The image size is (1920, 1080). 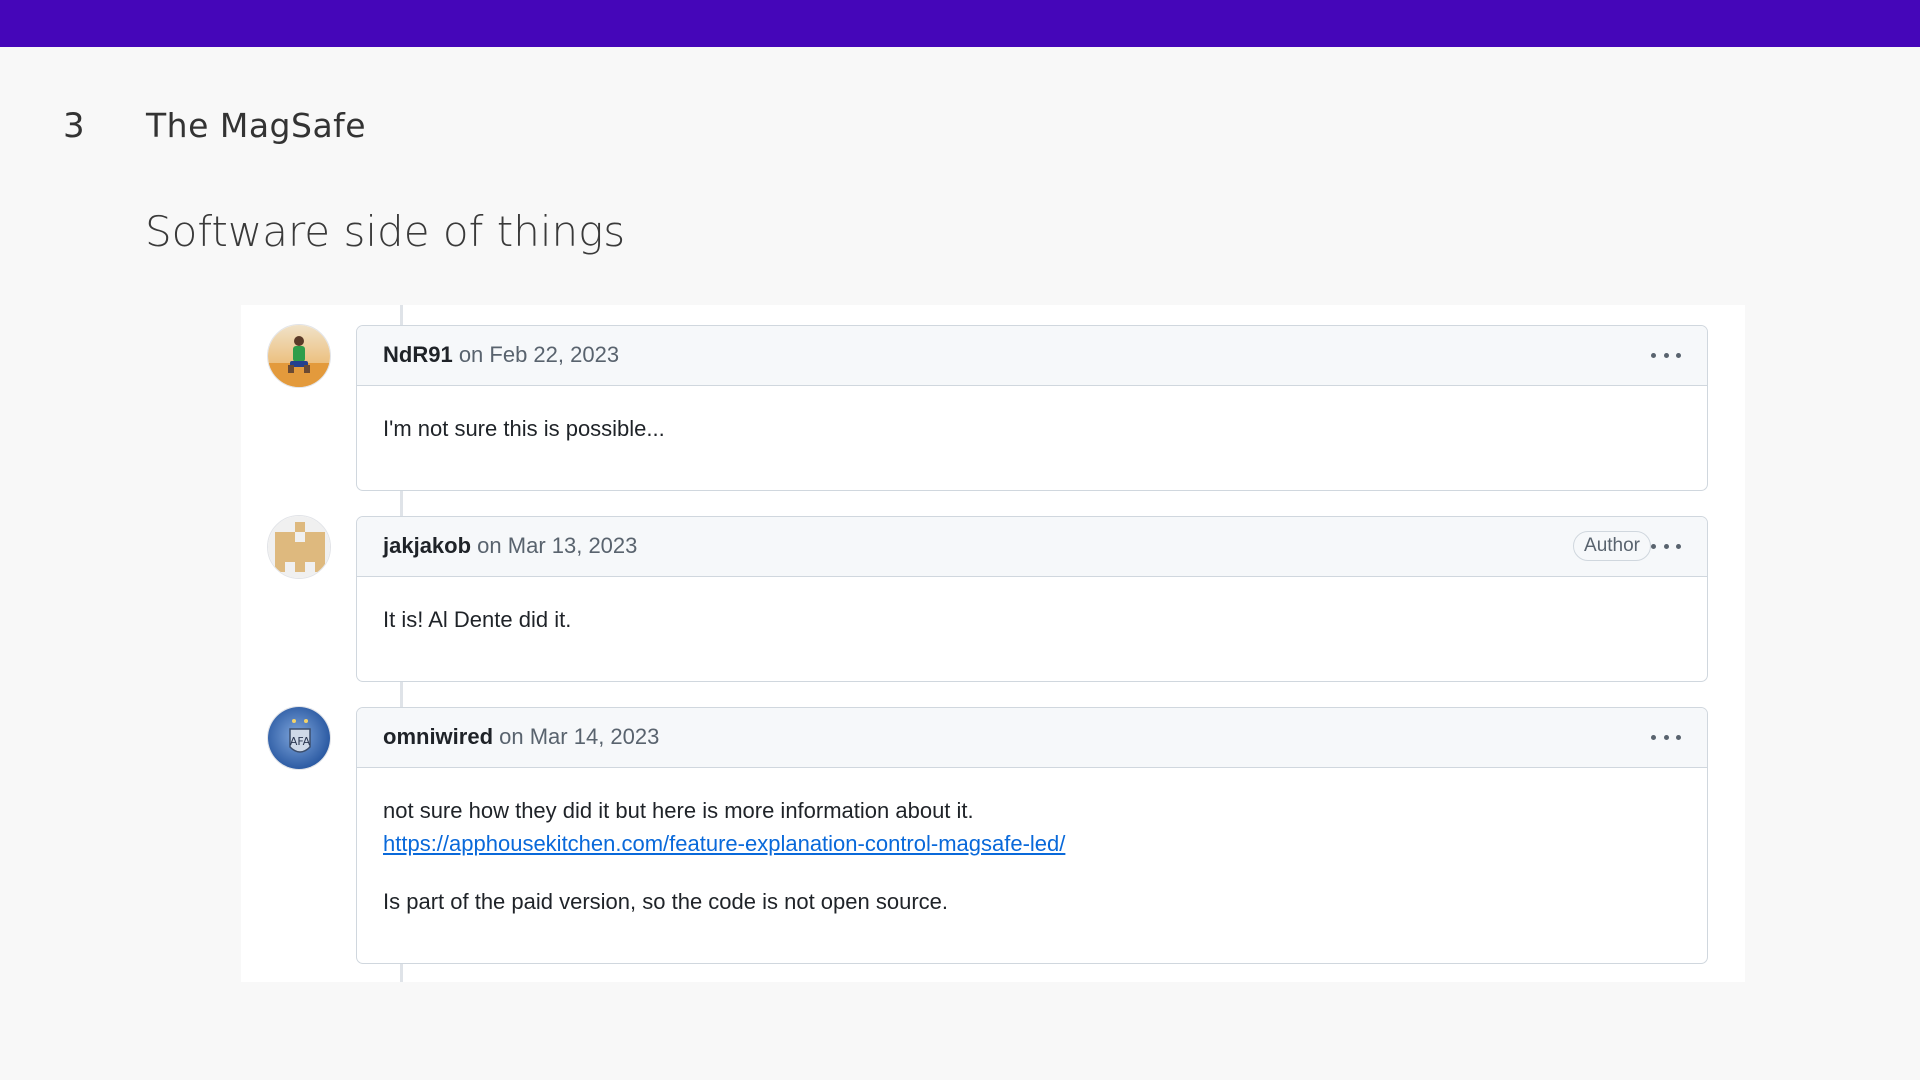 I want to click on author-badge: Author, so click(x=1612, y=546).